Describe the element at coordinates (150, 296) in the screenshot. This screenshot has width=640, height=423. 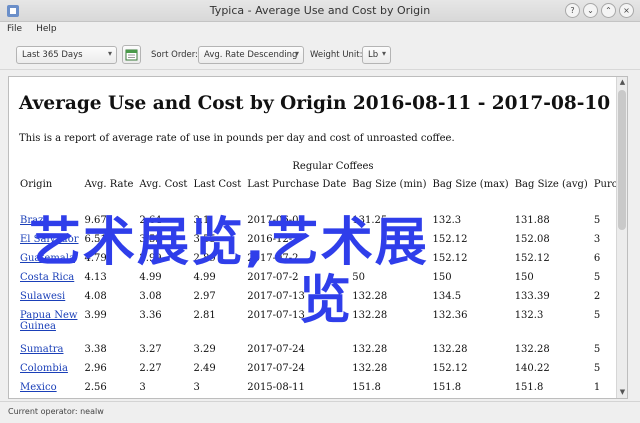
I see `cell-avg-cost: 3.08` at that location.